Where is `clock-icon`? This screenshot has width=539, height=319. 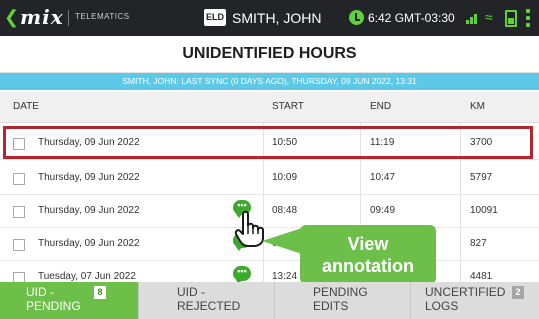
clock-icon is located at coordinates (356, 17).